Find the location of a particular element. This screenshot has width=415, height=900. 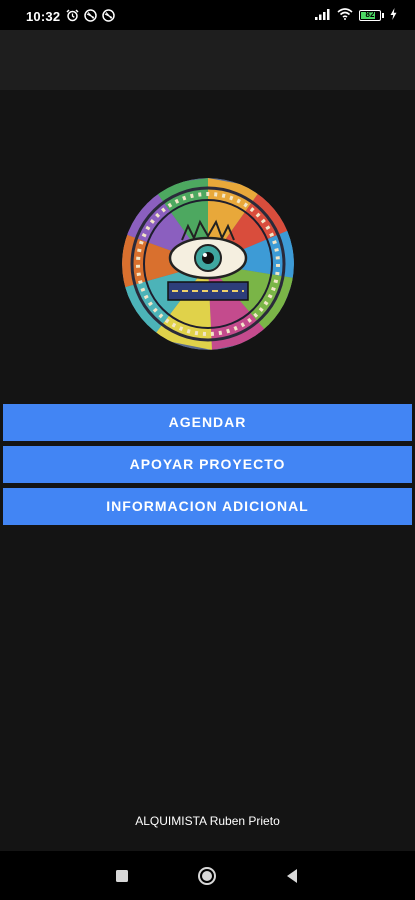

alarm-icon is located at coordinates (72, 17).